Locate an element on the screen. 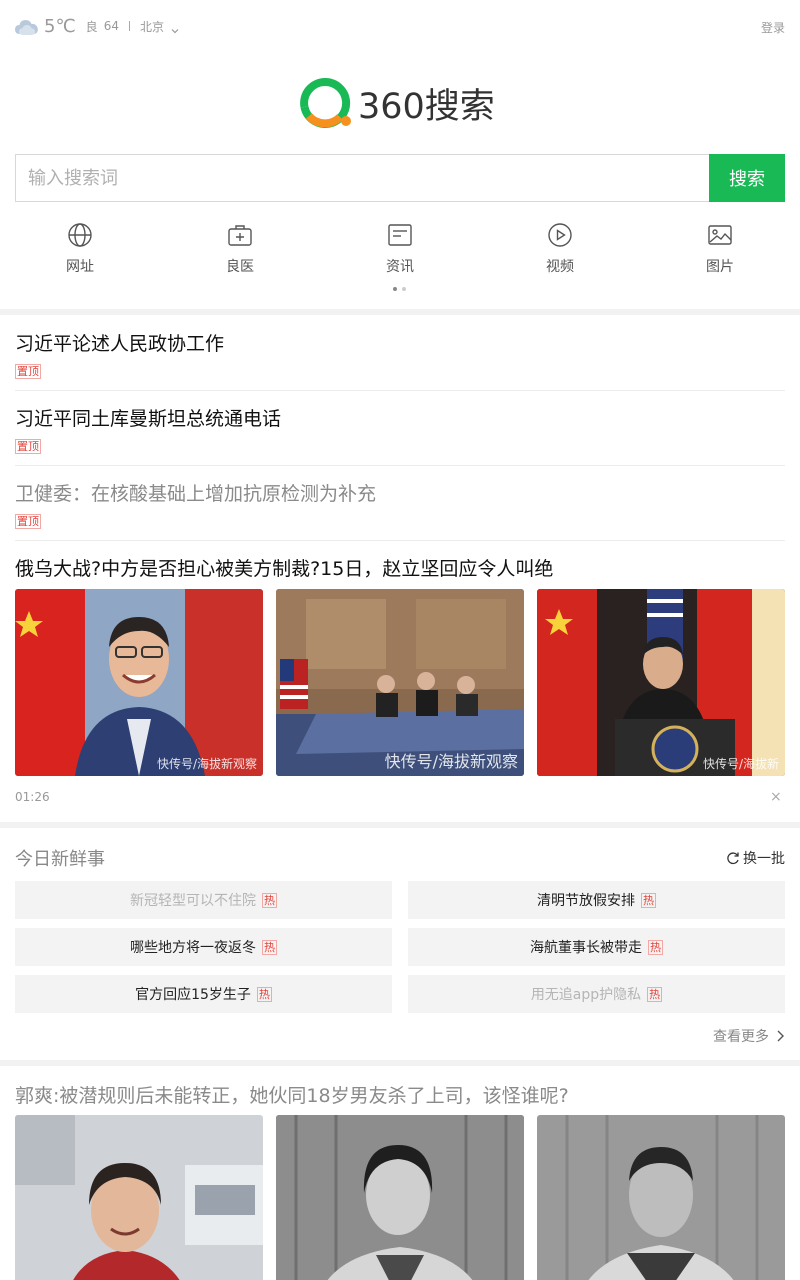 This screenshot has width=800, height=1280. news-item-pinned: 卫健委：在核酸基础上增加抗原检测为补充 置顶 is located at coordinates (400, 504).